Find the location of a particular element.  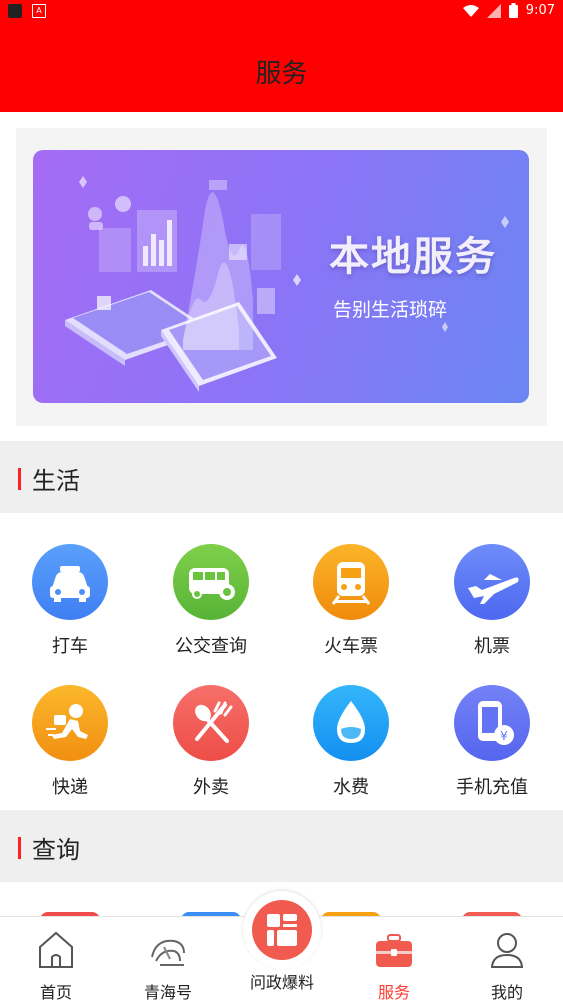

banner-subtitle: 告别生活琐碎 is located at coordinates (390, 310).